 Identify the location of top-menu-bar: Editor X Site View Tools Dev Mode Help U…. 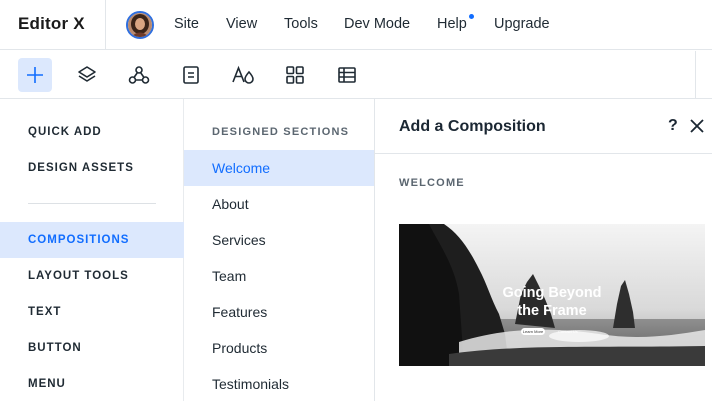
(356, 25).